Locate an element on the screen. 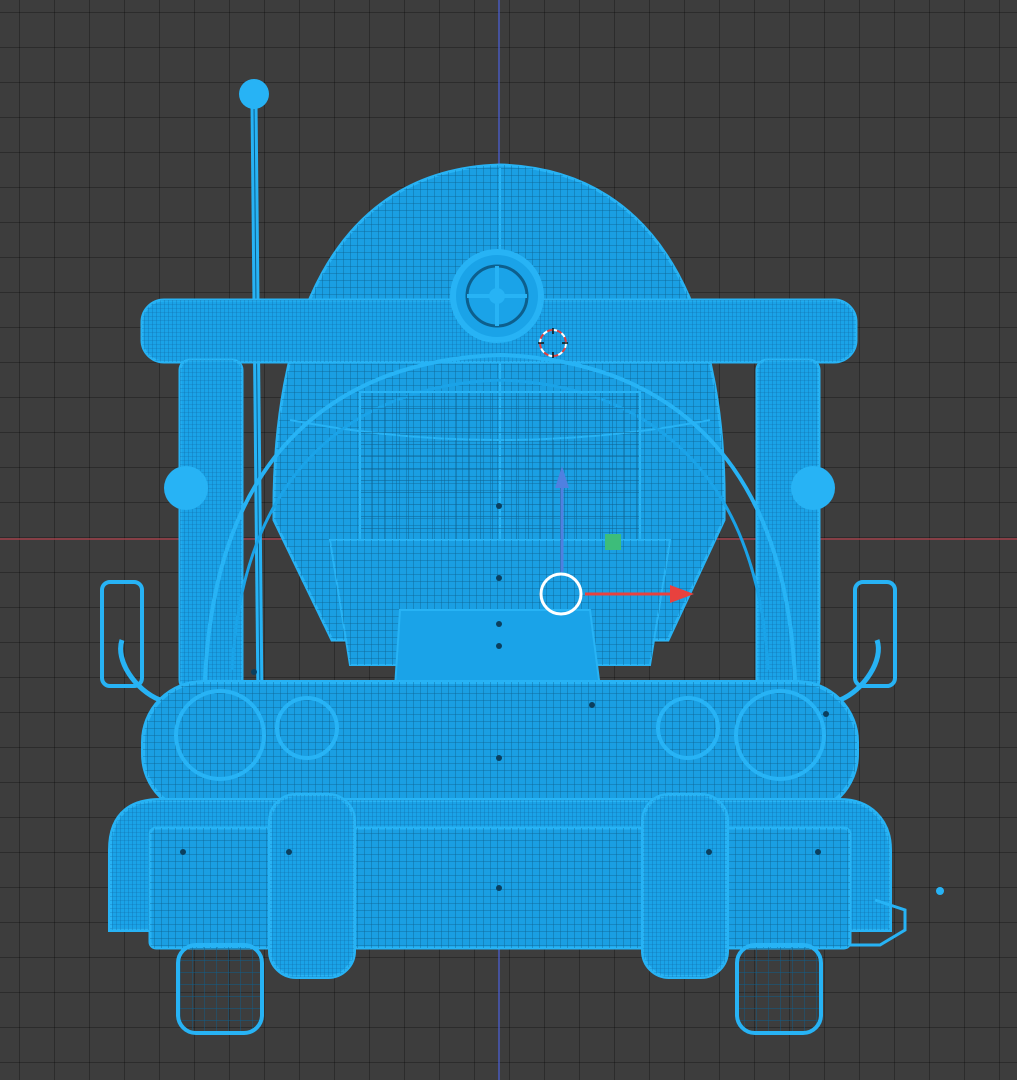 This screenshot has width=1017, height=1080. steering-wheel is located at coordinates (497, 296).